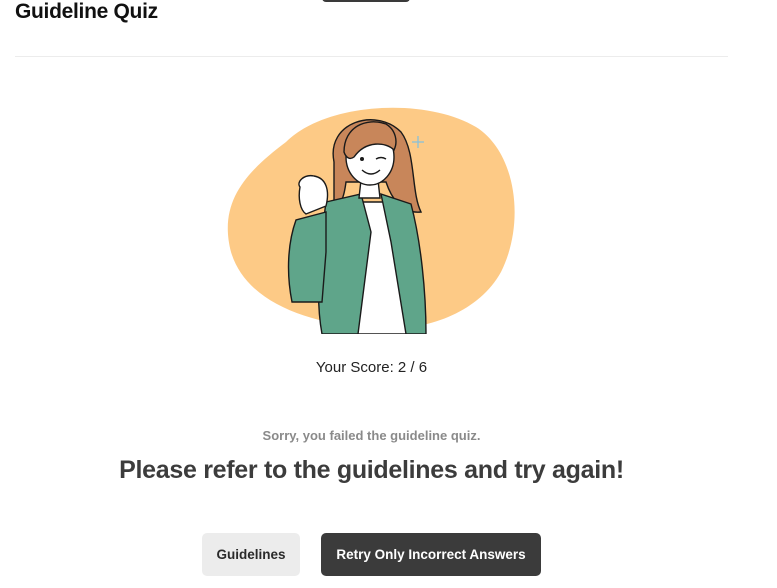 Image resolution: width=777 pixels, height=588 pixels. I want to click on success-illustration, so click(371, 220).